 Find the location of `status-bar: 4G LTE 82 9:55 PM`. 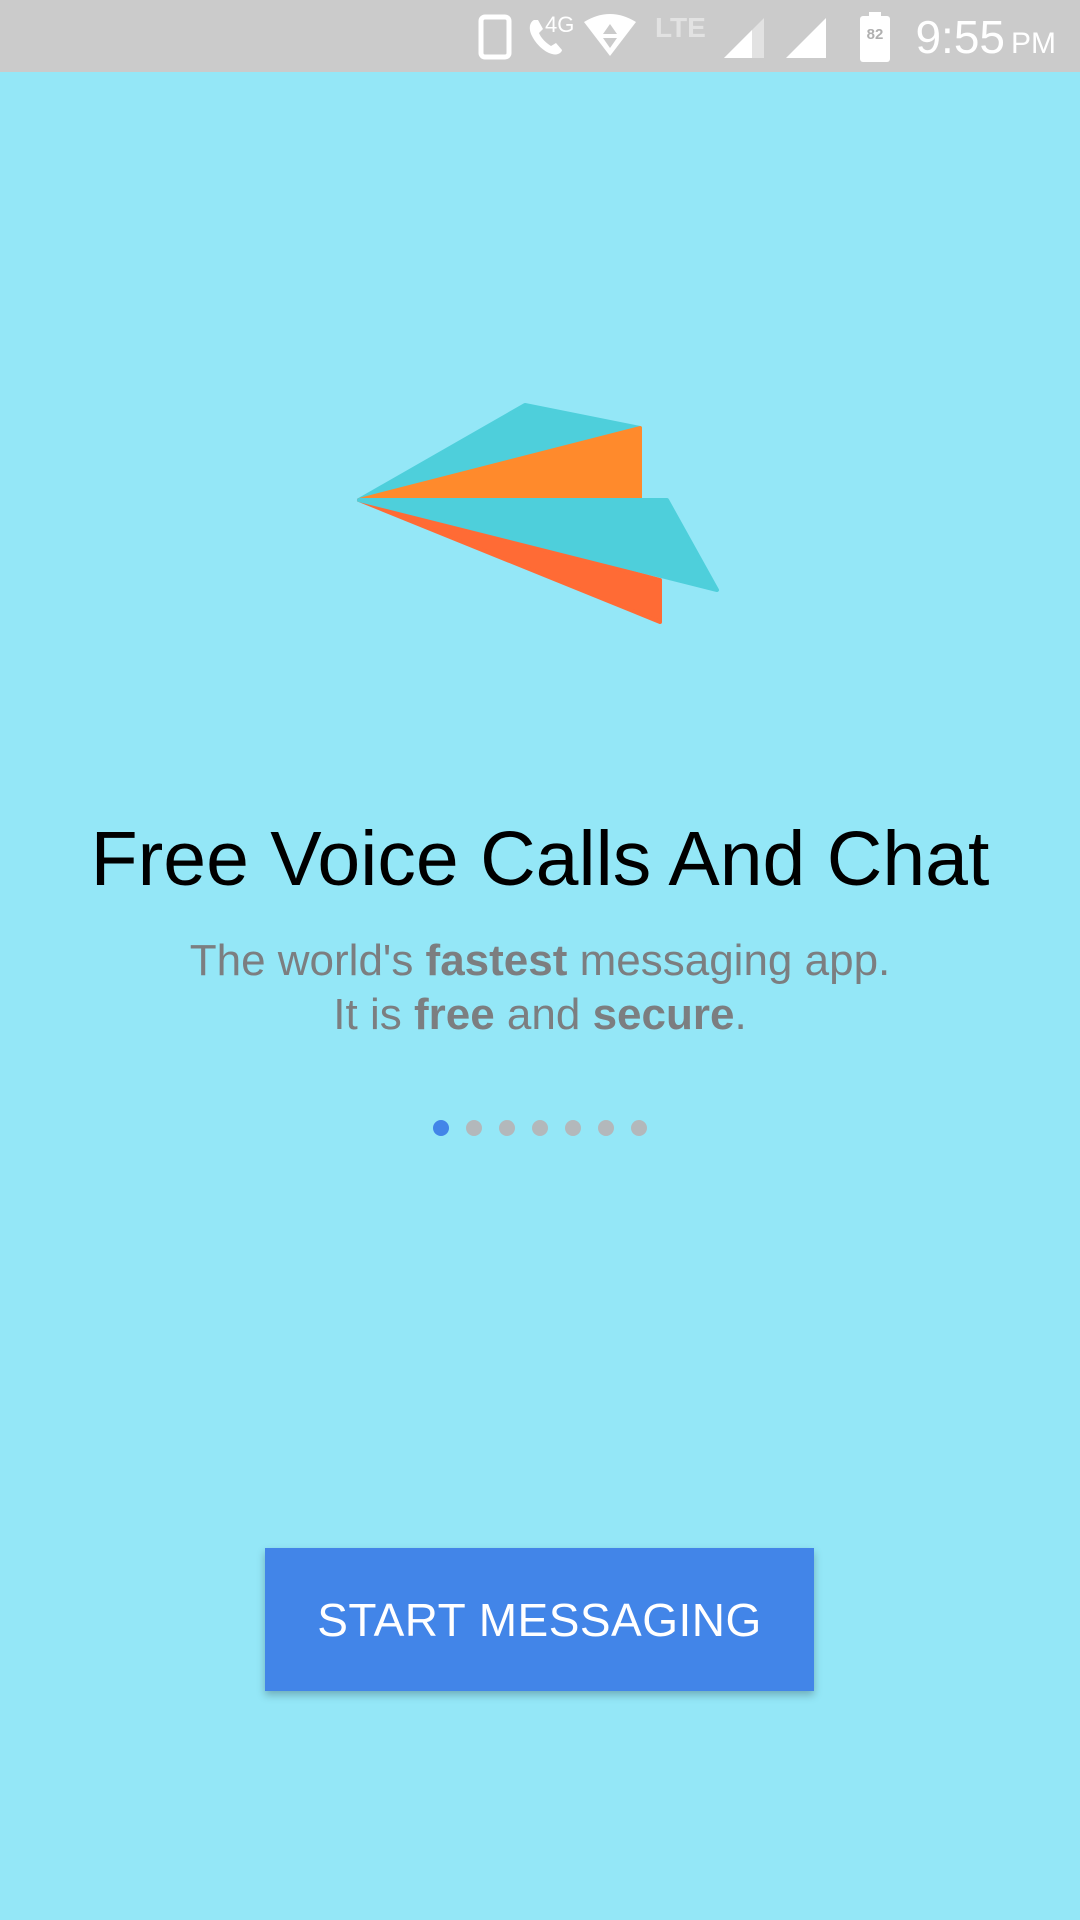

status-bar: 4G LTE 82 9:55 PM is located at coordinates (540, 36).